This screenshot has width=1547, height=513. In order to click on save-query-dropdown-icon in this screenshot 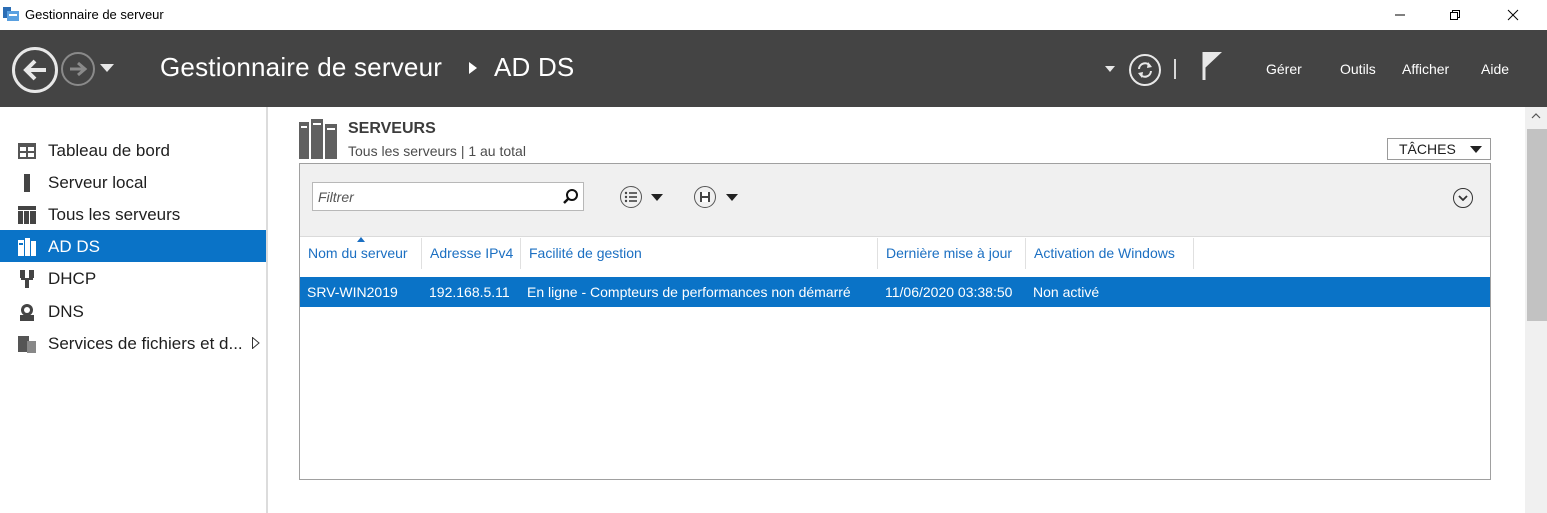, I will do `click(732, 197)`.